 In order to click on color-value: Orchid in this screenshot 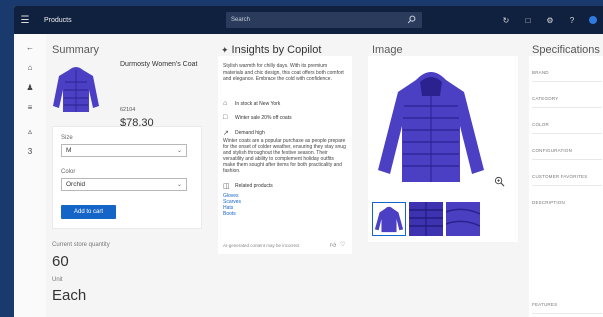, I will do `click(76, 184)`.